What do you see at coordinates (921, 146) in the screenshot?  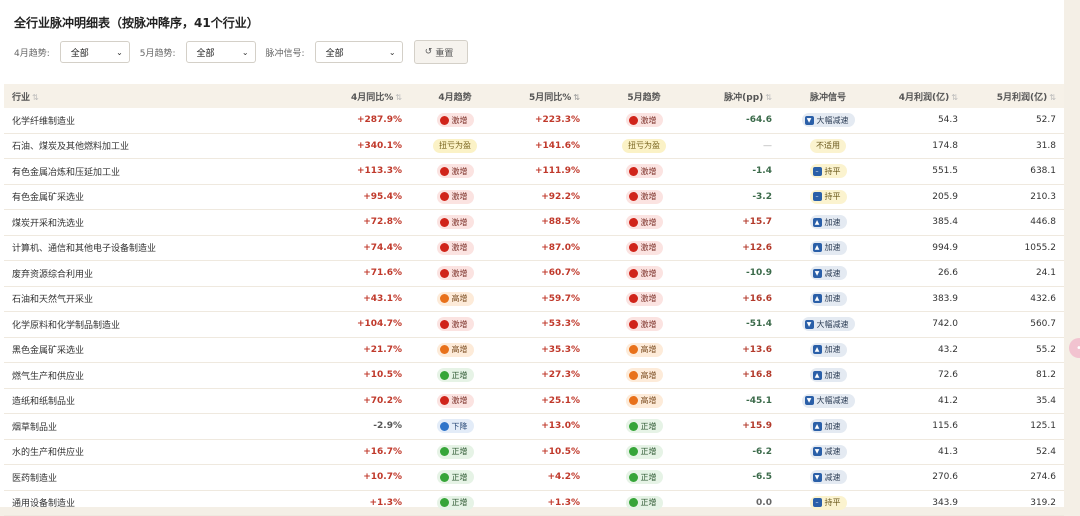 I see `apr-profit: 174.8` at bounding box center [921, 146].